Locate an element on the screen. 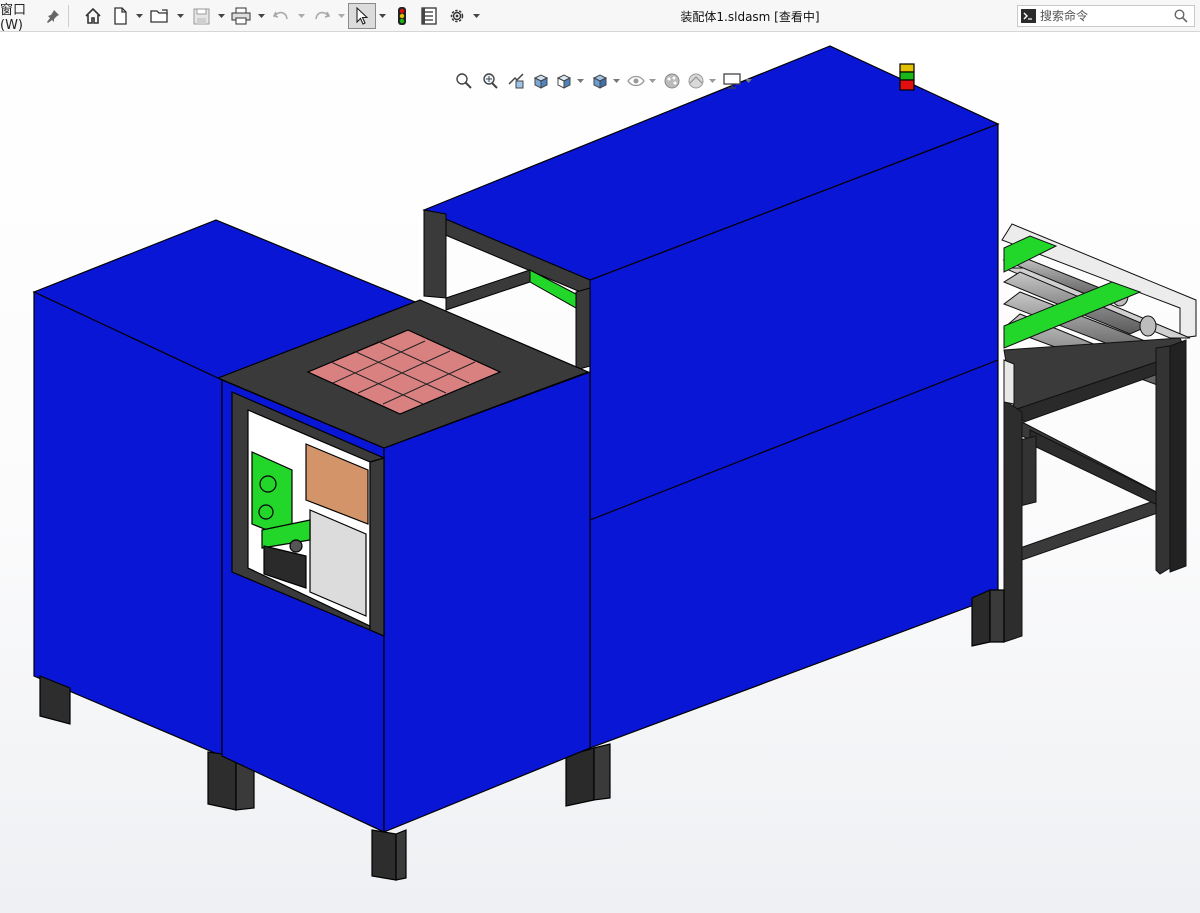 This screenshot has width=1200, height=913. new-document-icon is located at coordinates (120, 16).